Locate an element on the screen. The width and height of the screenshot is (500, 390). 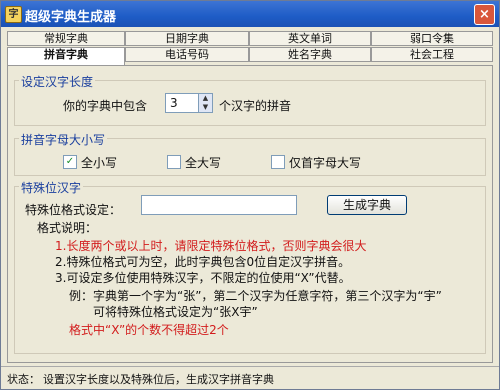
length-prefix: 你的字典中包含 is located at coordinates (105, 106).